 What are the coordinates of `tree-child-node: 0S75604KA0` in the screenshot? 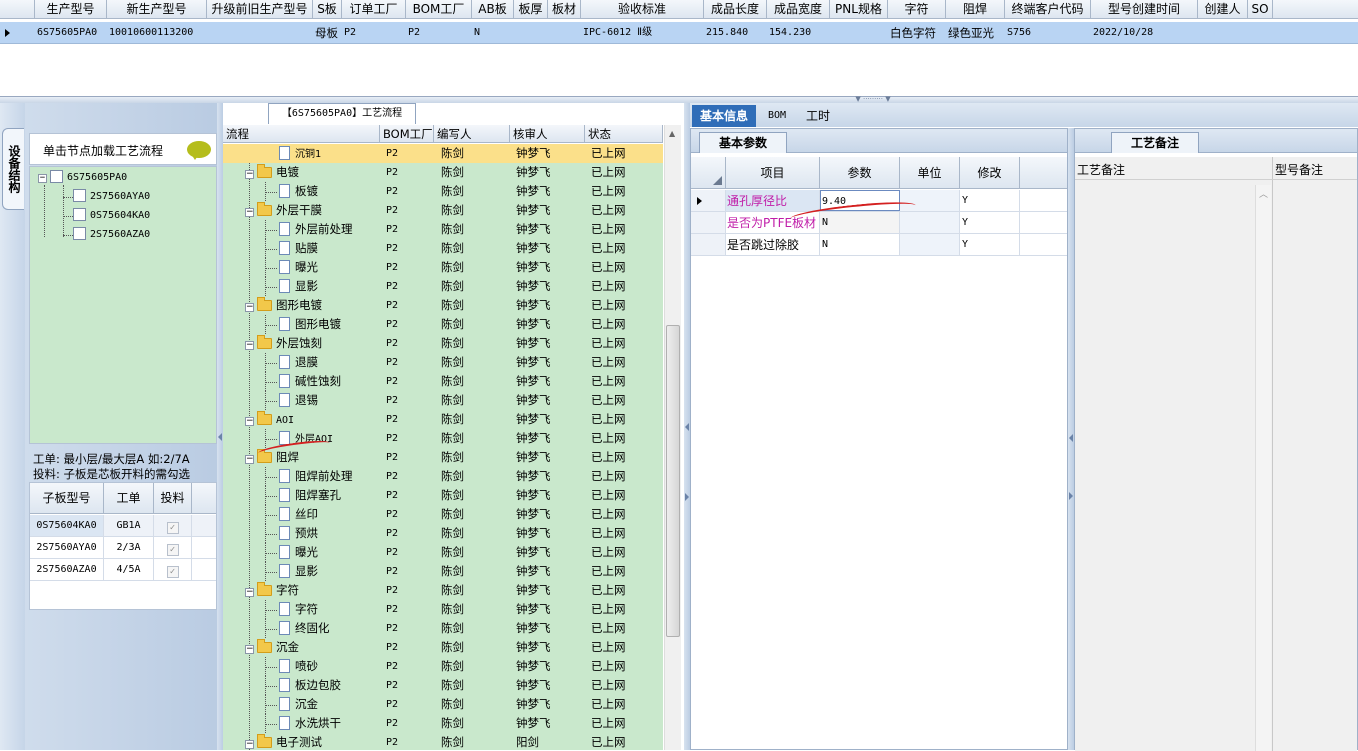 It's located at (111, 216).